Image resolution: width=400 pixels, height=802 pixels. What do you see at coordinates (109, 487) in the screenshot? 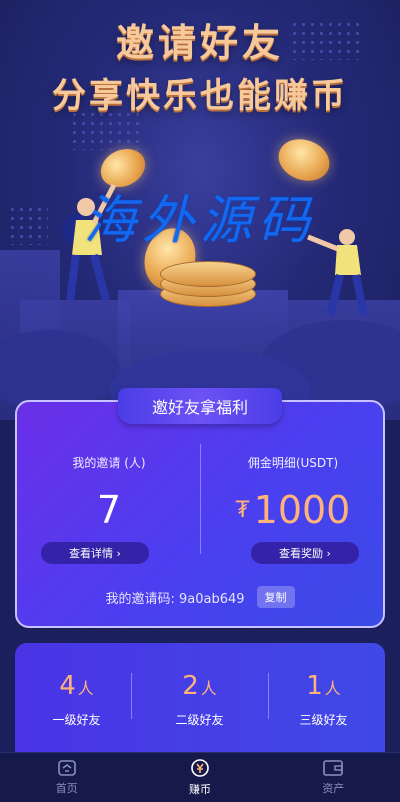
I see `my-invites-section: 我的邀请 (人) 7 查看详情 ›` at bounding box center [109, 487].